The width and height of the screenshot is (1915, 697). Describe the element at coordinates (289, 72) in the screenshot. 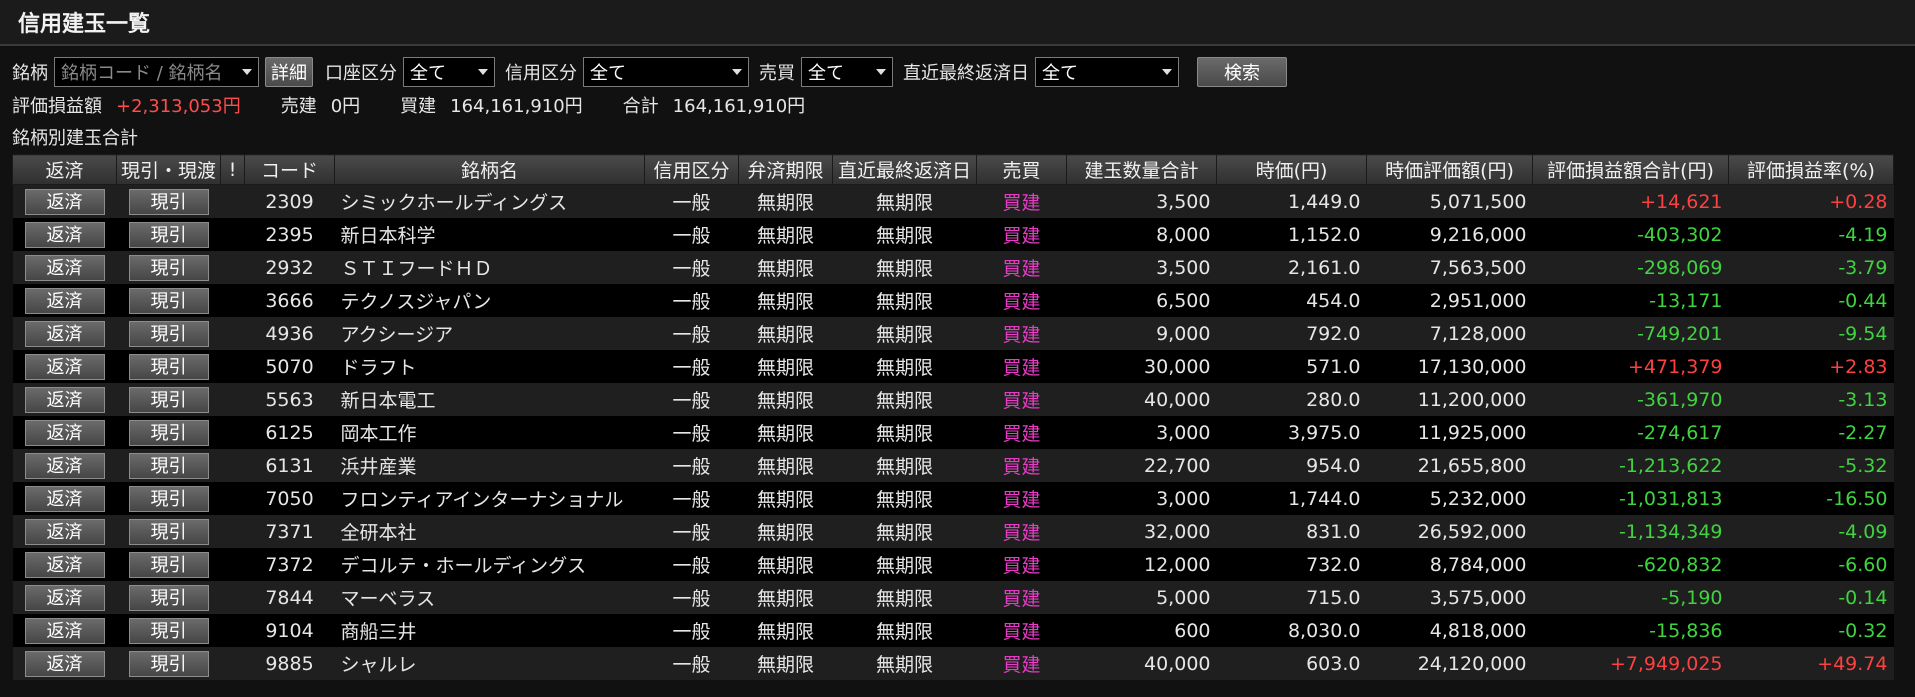

I see `detail-button: 詳細` at that location.